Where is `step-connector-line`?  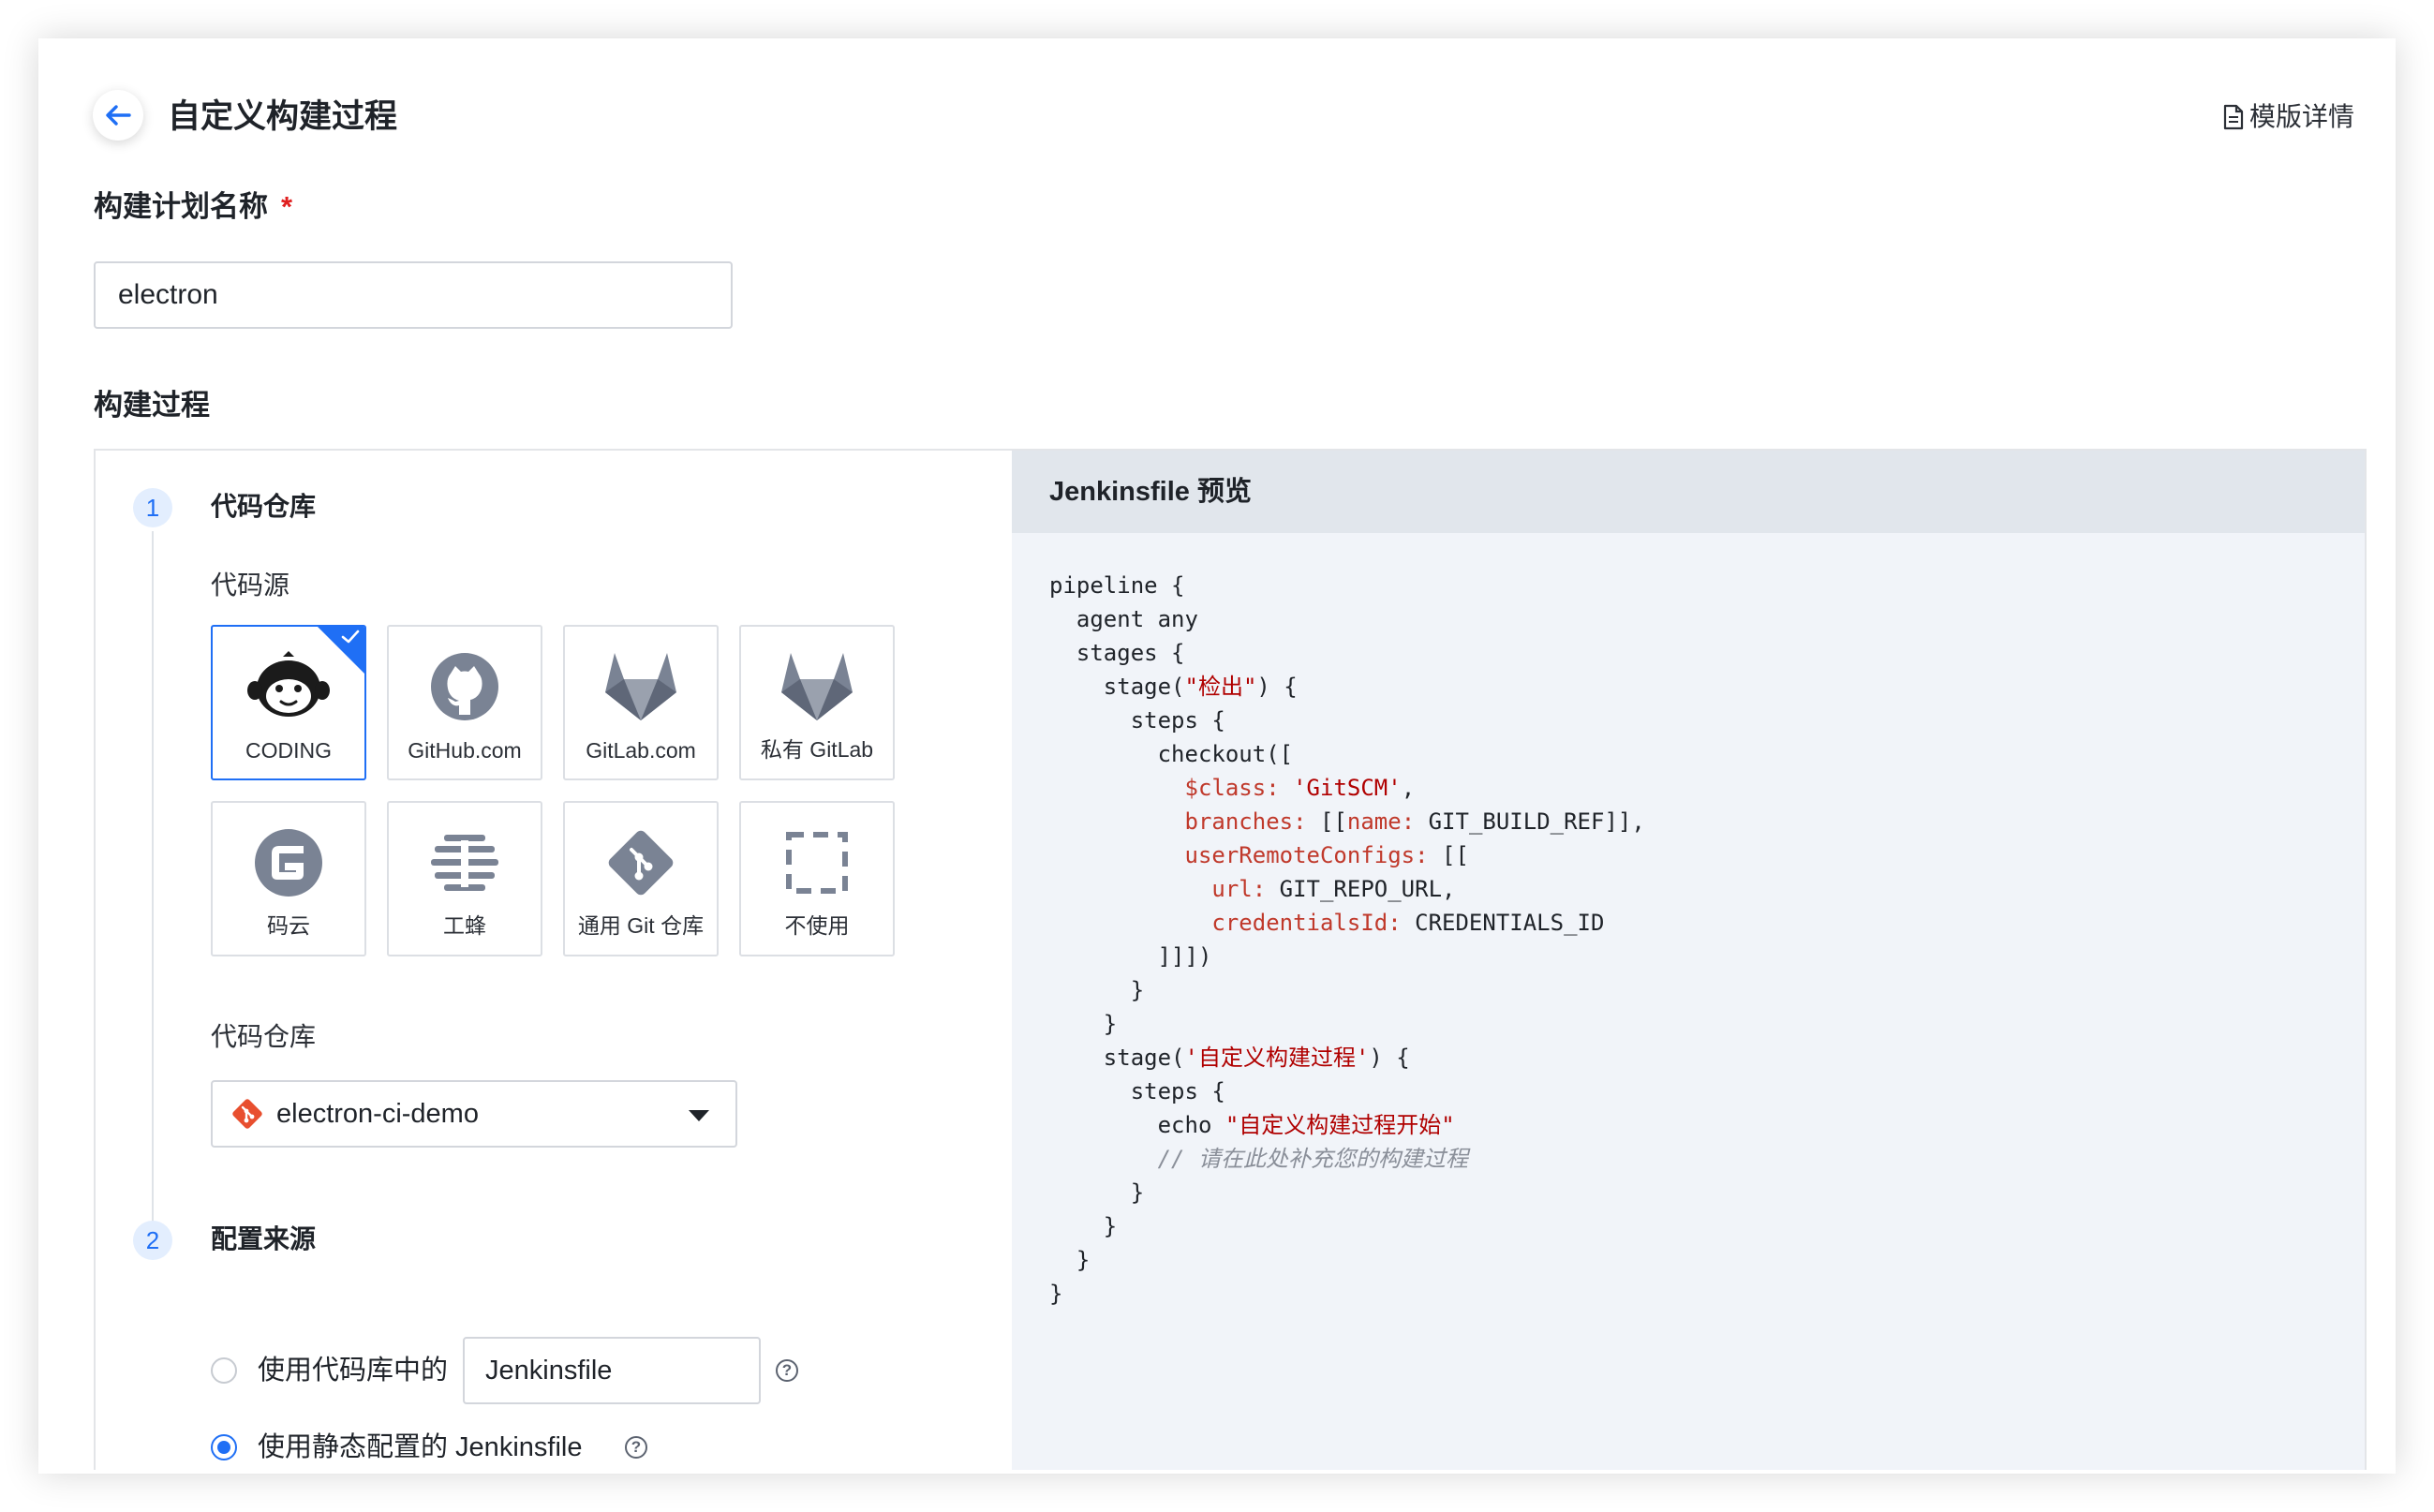
step-connector-line is located at coordinates (153, 877).